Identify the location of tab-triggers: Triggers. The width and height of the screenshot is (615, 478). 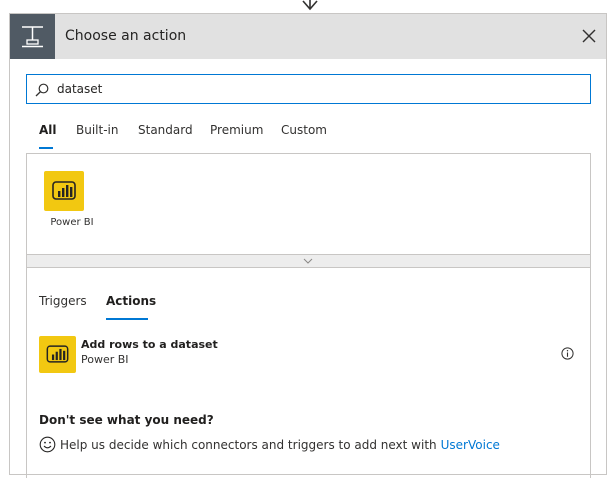
(63, 306).